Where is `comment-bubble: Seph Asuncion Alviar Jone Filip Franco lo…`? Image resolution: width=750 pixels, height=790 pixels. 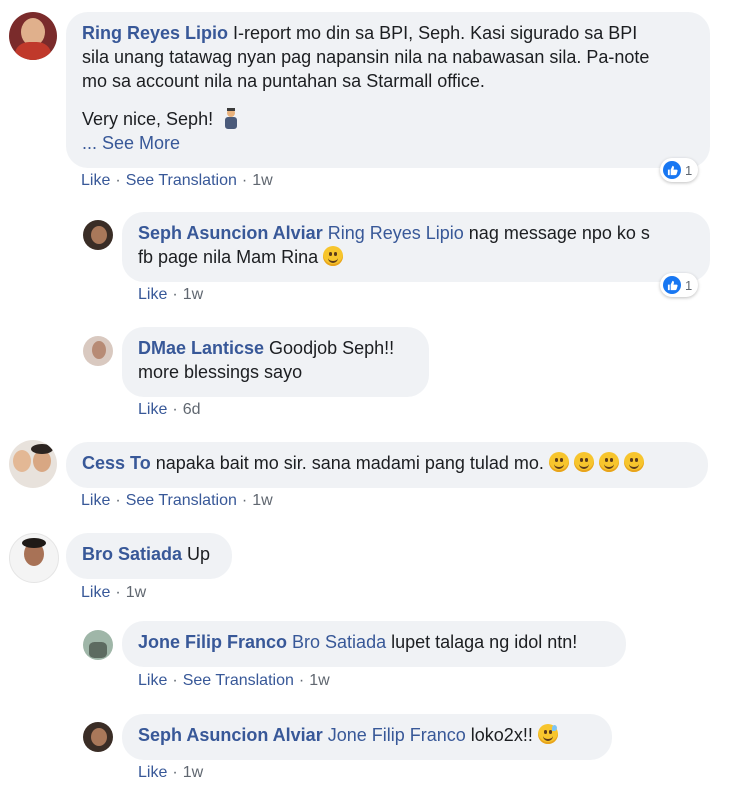 comment-bubble: Seph Asuncion Alviar Jone Filip Franco lo… is located at coordinates (367, 737).